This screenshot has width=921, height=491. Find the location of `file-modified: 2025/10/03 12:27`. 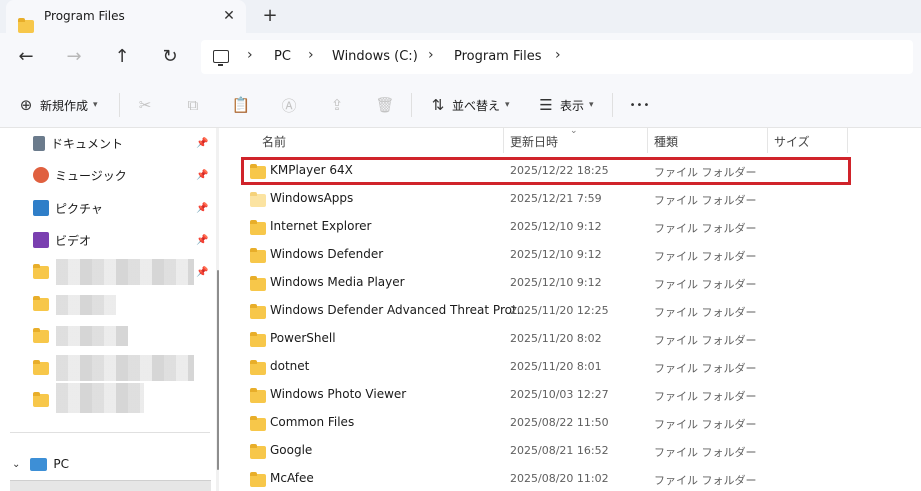

file-modified: 2025/10/03 12:27 is located at coordinates (559, 394).